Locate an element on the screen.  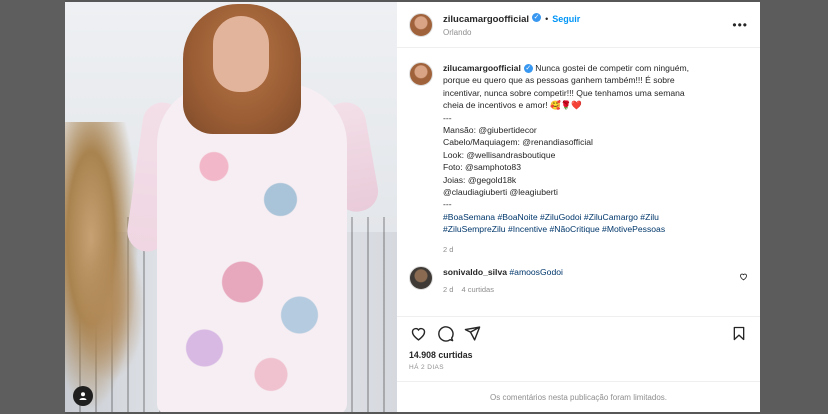
user-tag-icon is located at coordinates (83, 396).